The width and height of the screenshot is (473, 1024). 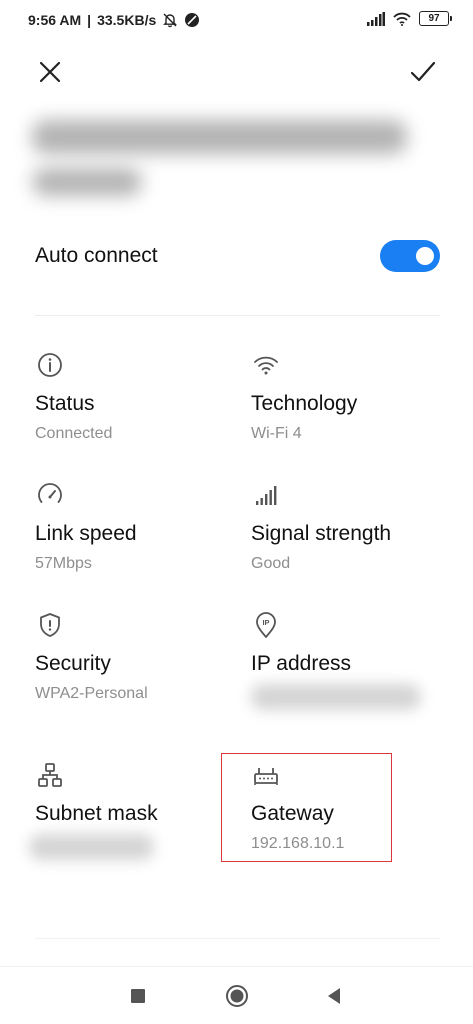 I want to click on detail-technology: Technology Wi-Fi 4, so click(x=351, y=396).